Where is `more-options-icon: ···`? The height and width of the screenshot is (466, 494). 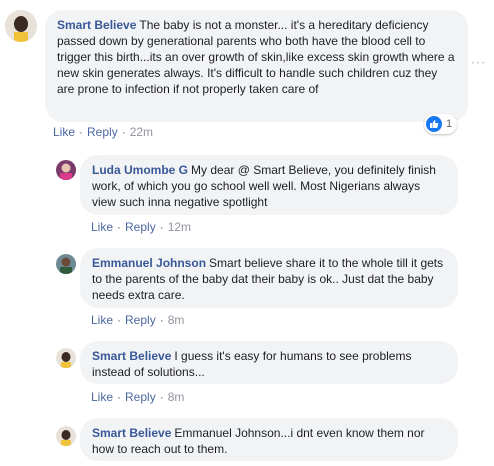 more-options-icon: ··· is located at coordinates (478, 63).